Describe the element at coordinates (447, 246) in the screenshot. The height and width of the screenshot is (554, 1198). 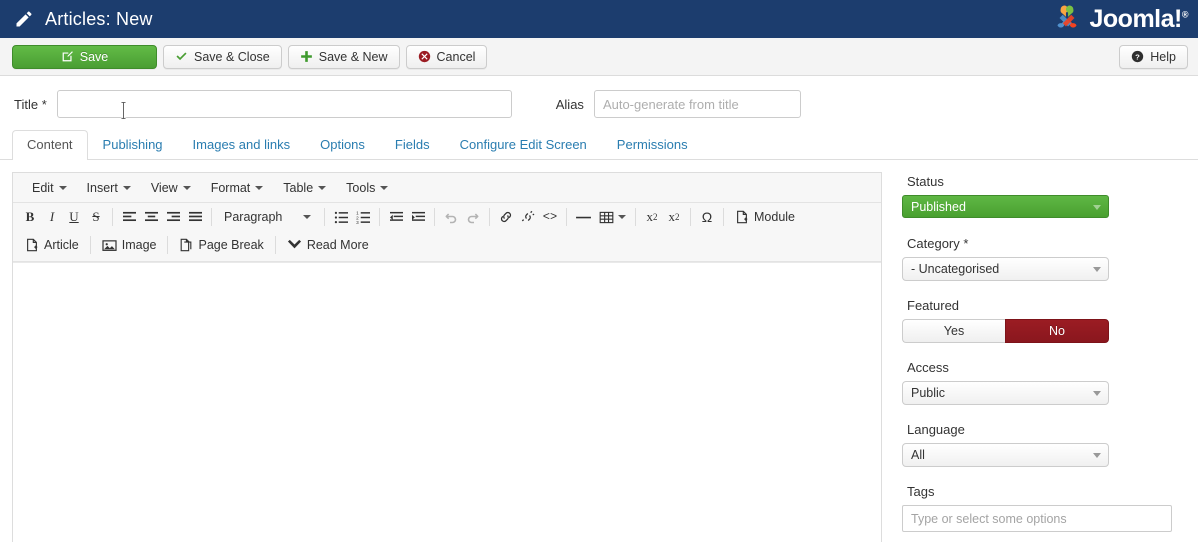
I see `editor-toolbar-row-2: Article Image Page Break Read More` at that location.